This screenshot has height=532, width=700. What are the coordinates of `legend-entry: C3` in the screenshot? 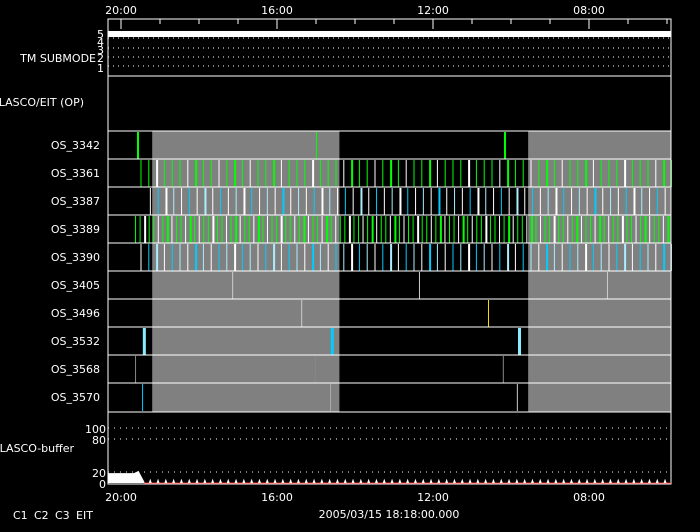 It's located at (62, 515).